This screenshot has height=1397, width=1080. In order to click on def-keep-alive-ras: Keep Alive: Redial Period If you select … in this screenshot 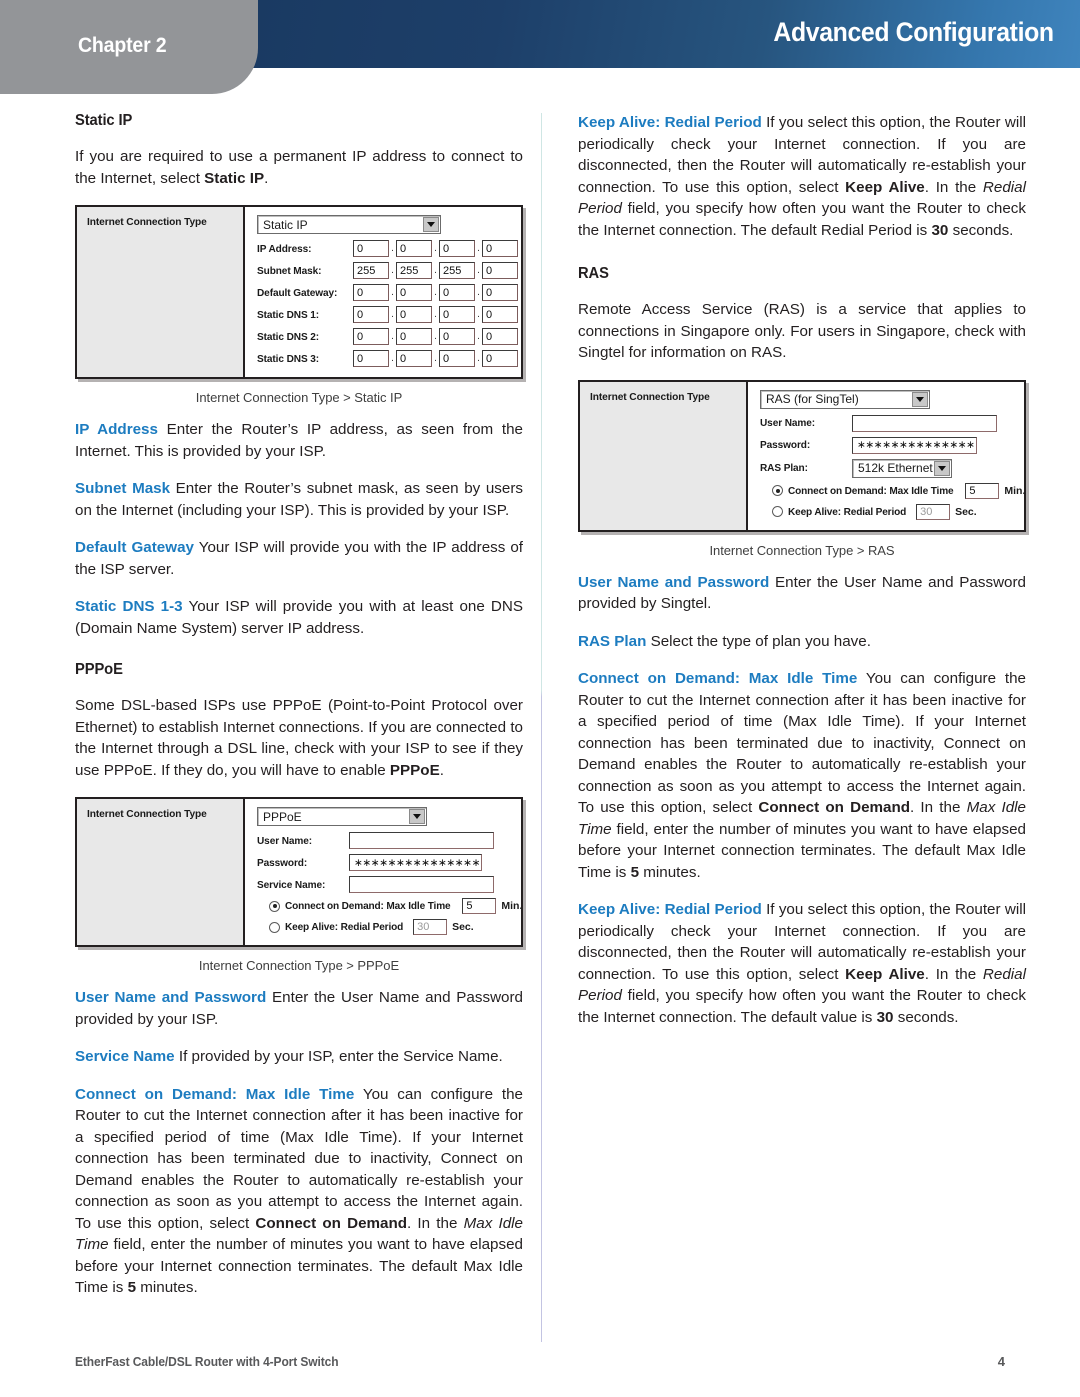, I will do `click(802, 963)`.